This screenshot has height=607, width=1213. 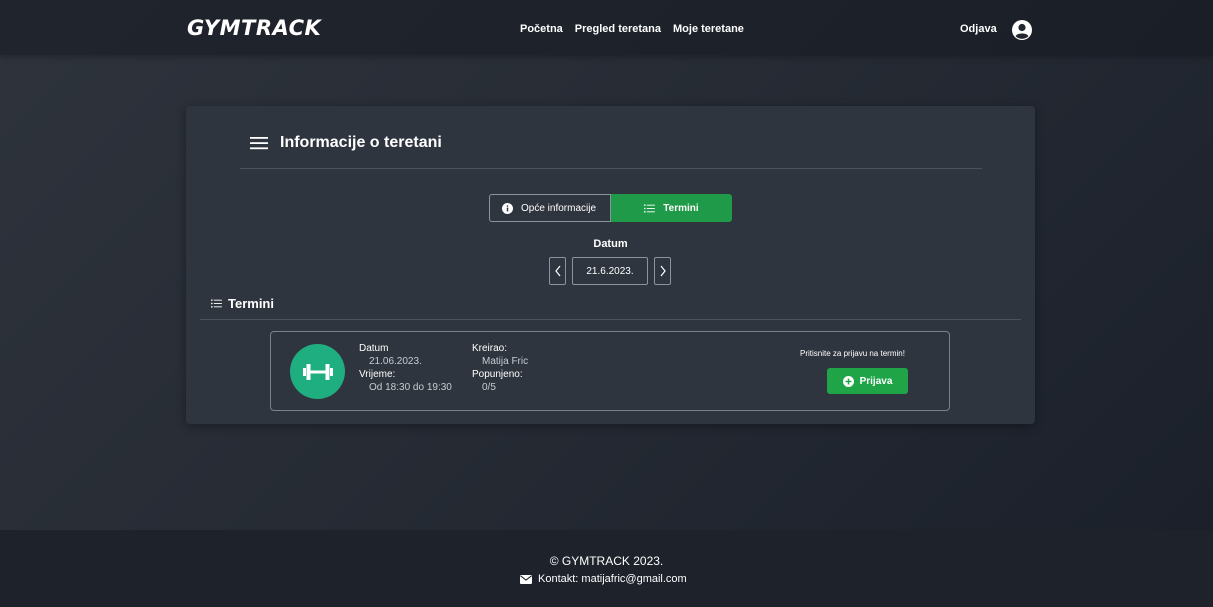 What do you see at coordinates (410, 387) in the screenshot?
I see `term-time-value: Od 18:30 do 19:30` at bounding box center [410, 387].